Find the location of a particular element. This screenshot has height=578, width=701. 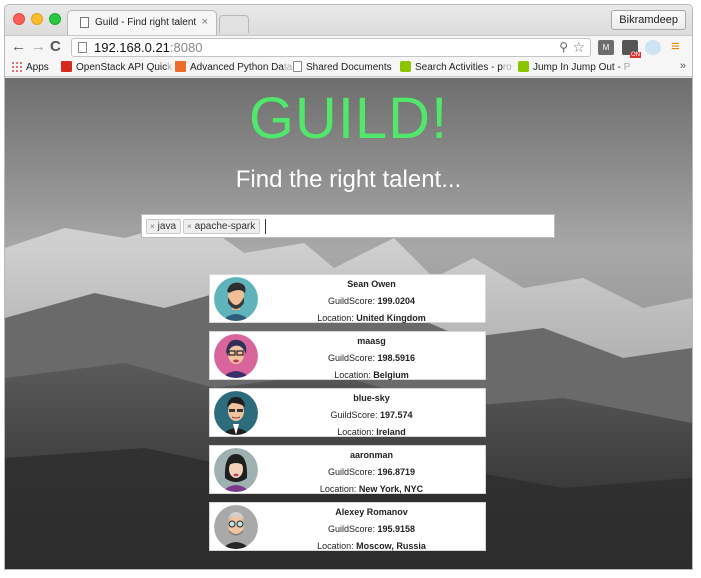

avatar-teal-beard-icon is located at coordinates (236, 299).